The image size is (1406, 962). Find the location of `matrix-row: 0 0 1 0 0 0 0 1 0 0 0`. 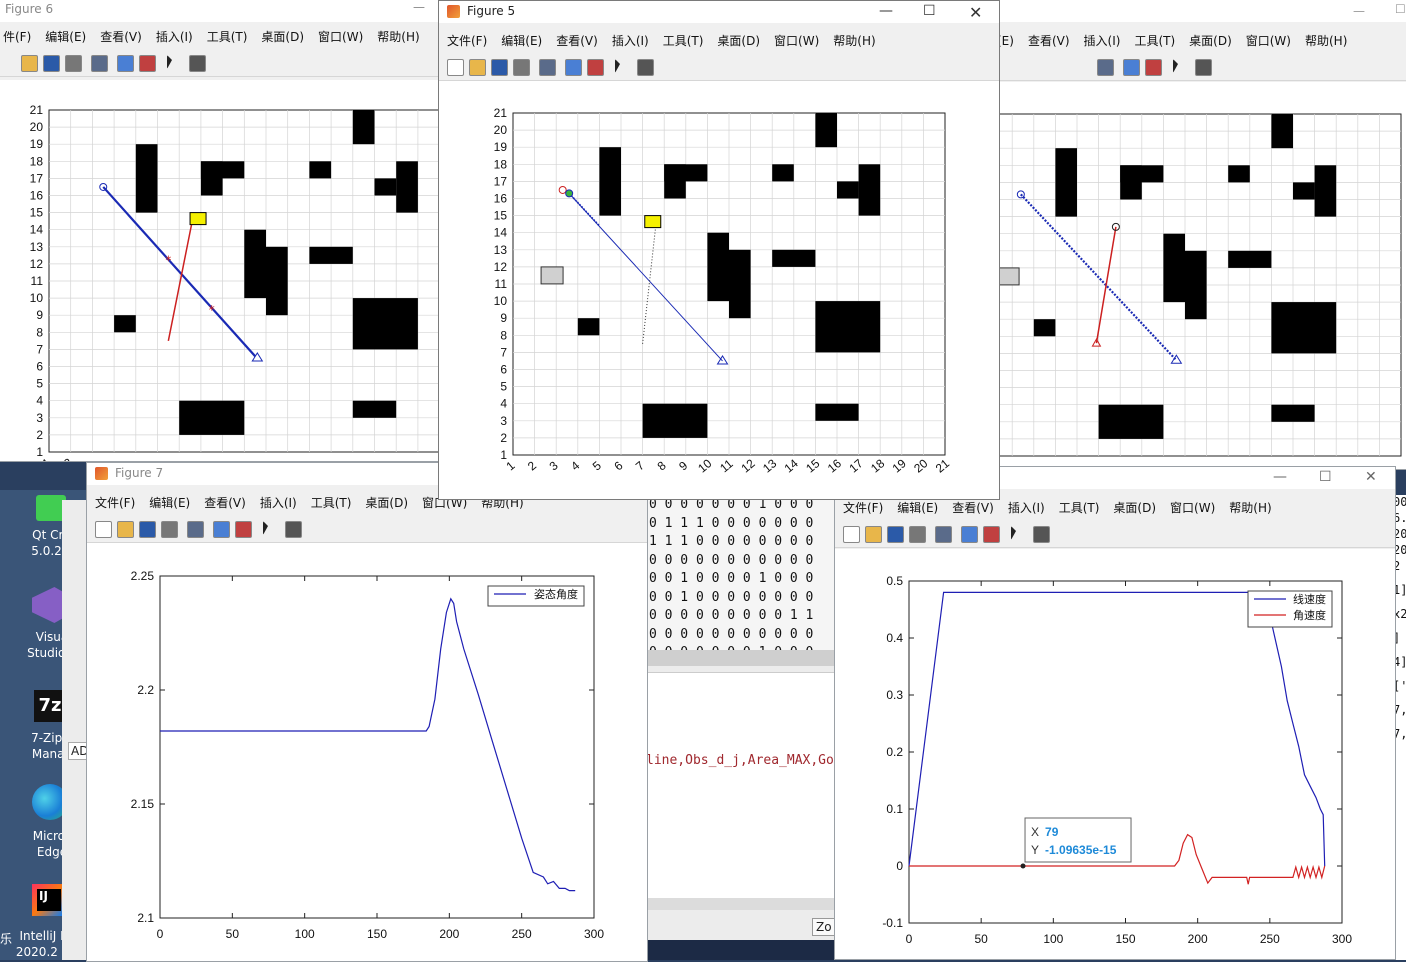

matrix-row: 0 0 1 0 0 0 0 1 0 0 0 is located at coordinates (731, 578).